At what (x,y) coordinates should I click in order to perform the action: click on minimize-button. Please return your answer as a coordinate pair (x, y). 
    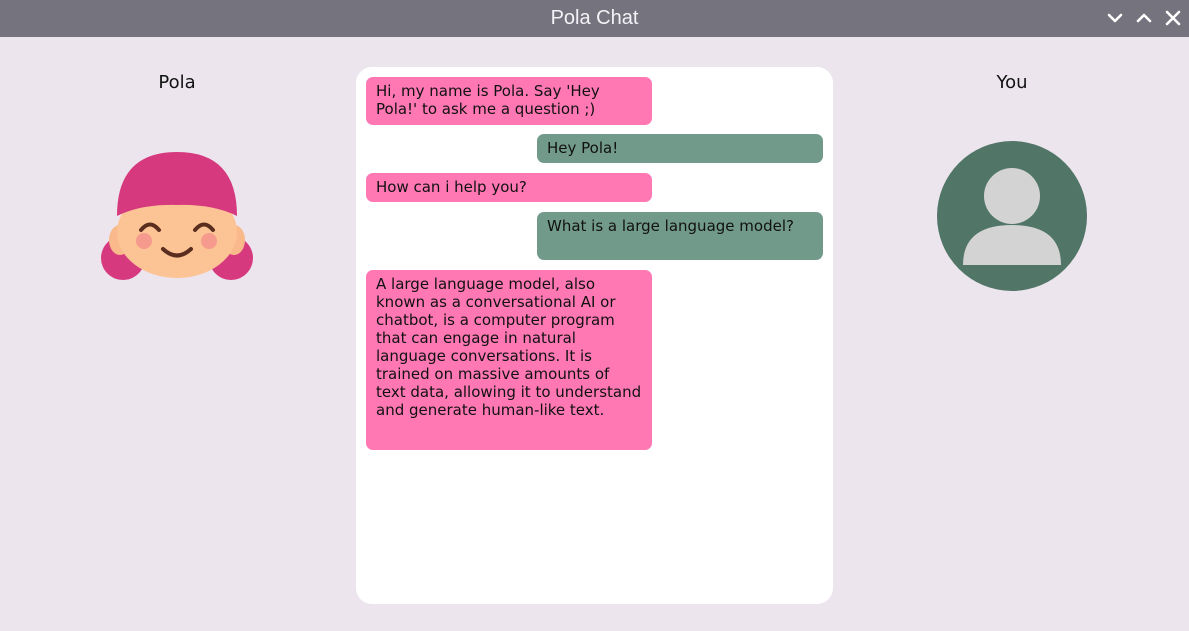
    Looking at the image, I should click on (1115, 18).